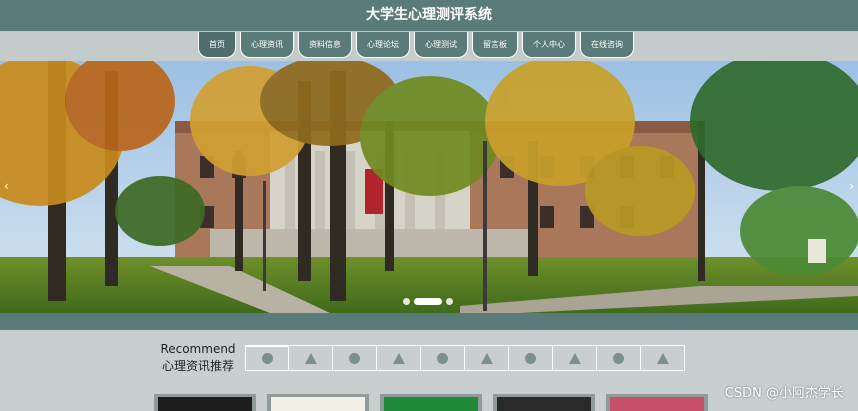 Image resolution: width=858 pixels, height=411 pixels. Describe the element at coordinates (325, 45) in the screenshot. I see `nav-tab: 资料信息` at that location.